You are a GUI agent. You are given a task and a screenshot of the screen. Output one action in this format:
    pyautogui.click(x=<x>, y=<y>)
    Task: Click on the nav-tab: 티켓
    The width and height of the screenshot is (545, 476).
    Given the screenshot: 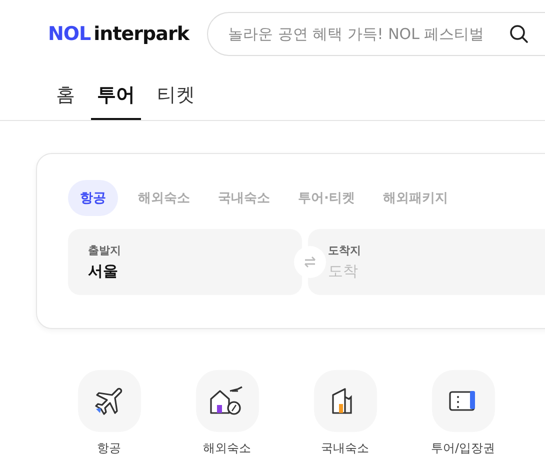 What is the action you would take?
    pyautogui.click(x=176, y=100)
    